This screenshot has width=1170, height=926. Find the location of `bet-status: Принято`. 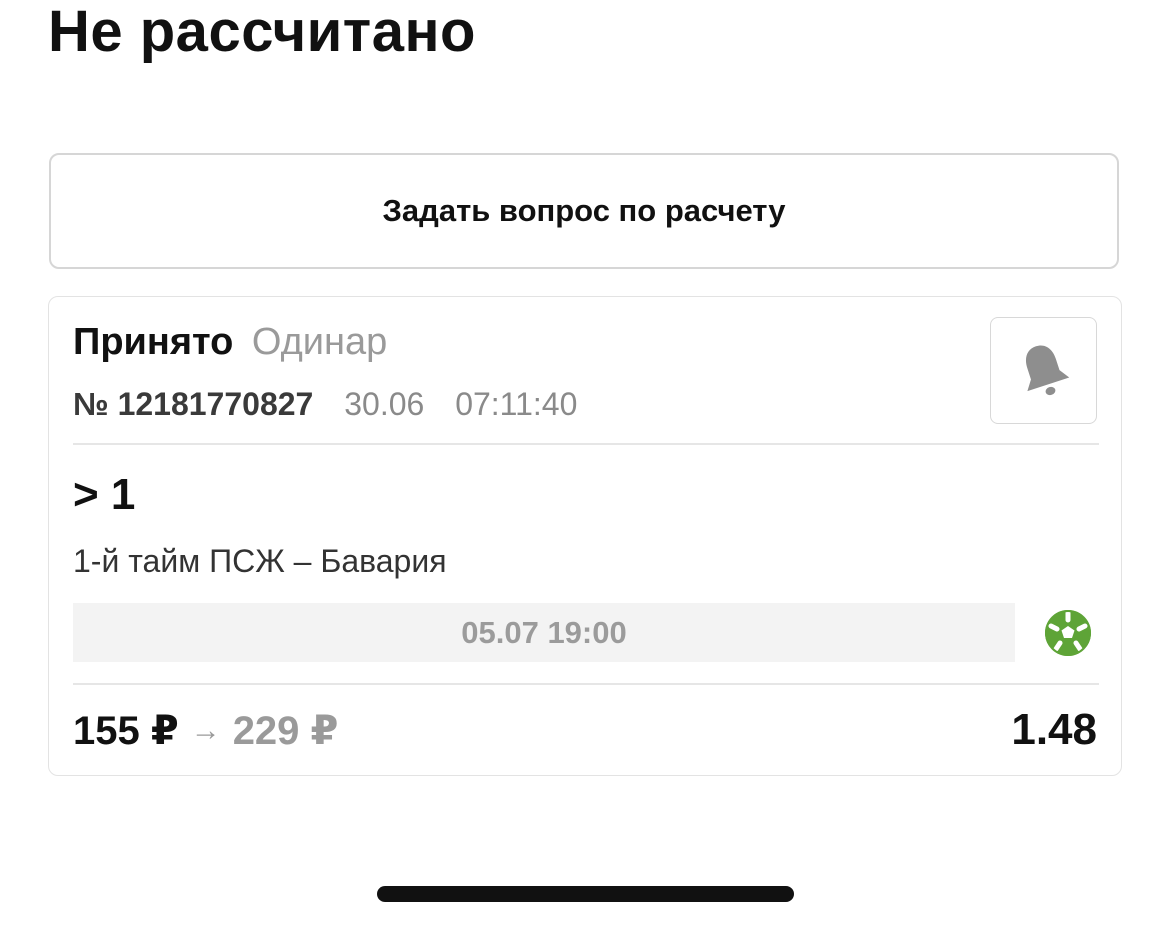

bet-status: Принято is located at coordinates (153, 342).